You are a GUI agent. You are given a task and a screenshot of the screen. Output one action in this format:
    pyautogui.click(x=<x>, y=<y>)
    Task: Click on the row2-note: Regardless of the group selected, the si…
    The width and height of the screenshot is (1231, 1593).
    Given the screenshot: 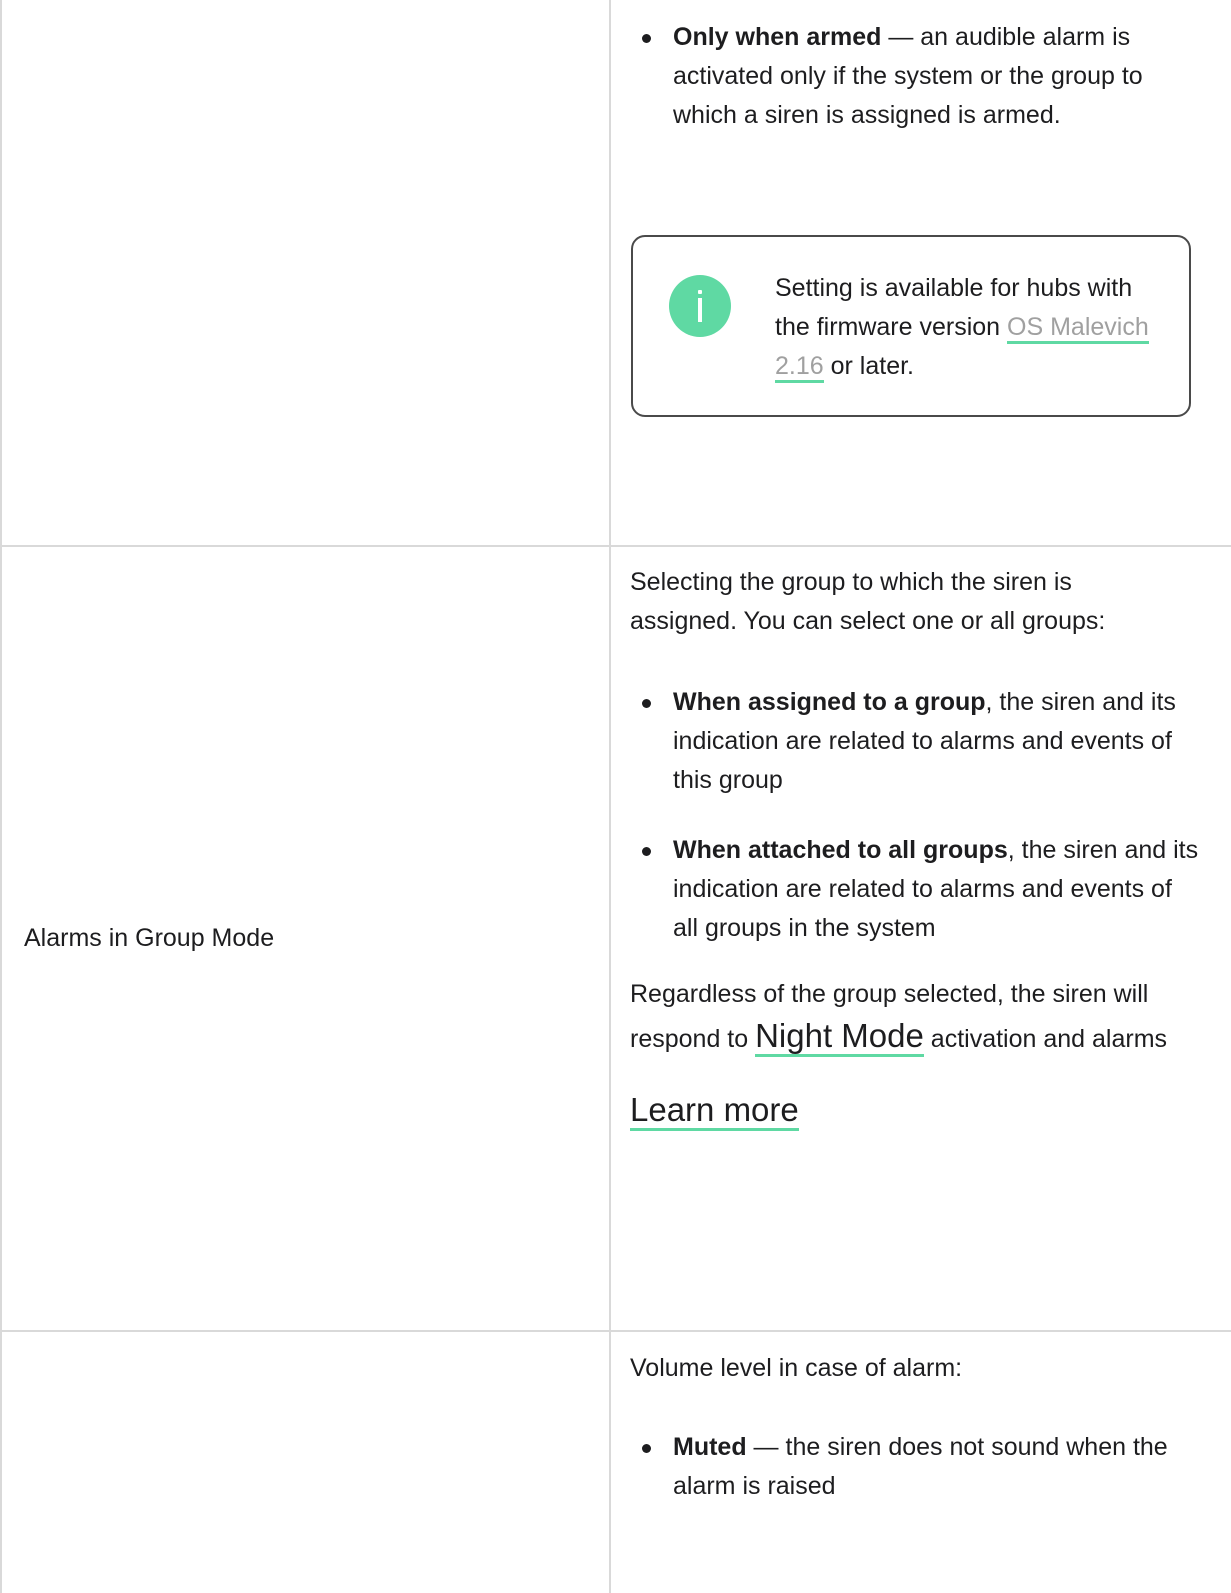 What is the action you would take?
    pyautogui.click(x=910, y=1017)
    